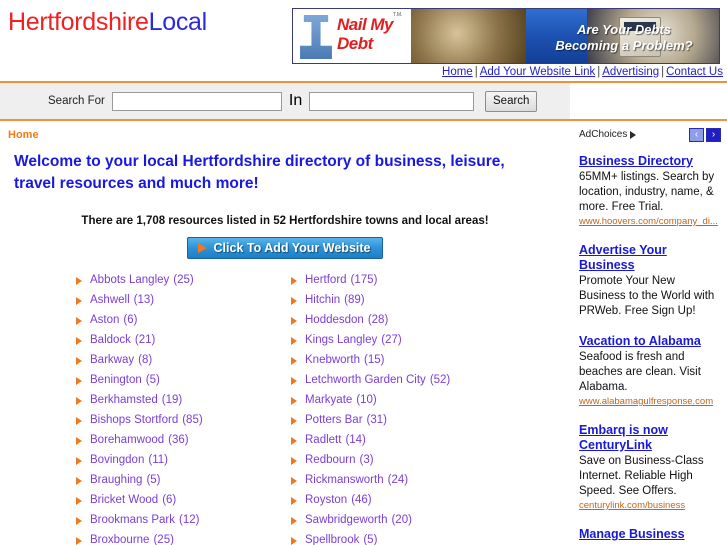 Image resolution: width=727 pixels, height=545 pixels. Describe the element at coordinates (107, 22) in the screenshot. I see `site-logo: HertfordshireLocal` at that location.